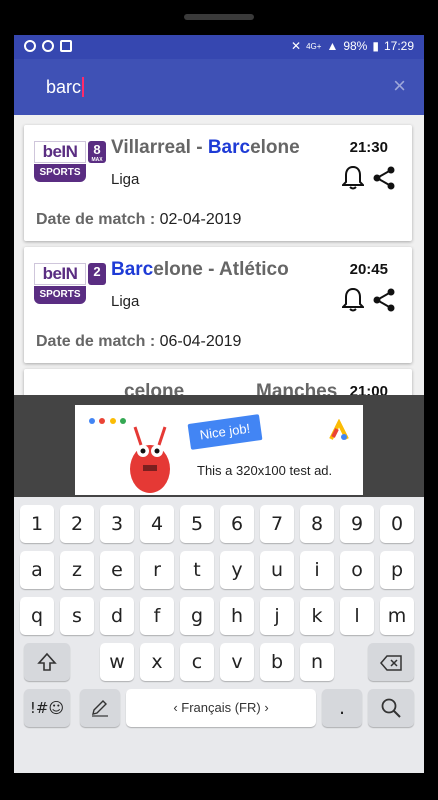 Image resolution: width=438 pixels, height=800 pixels. What do you see at coordinates (317, 662) in the screenshot?
I see `key-n: n` at bounding box center [317, 662].